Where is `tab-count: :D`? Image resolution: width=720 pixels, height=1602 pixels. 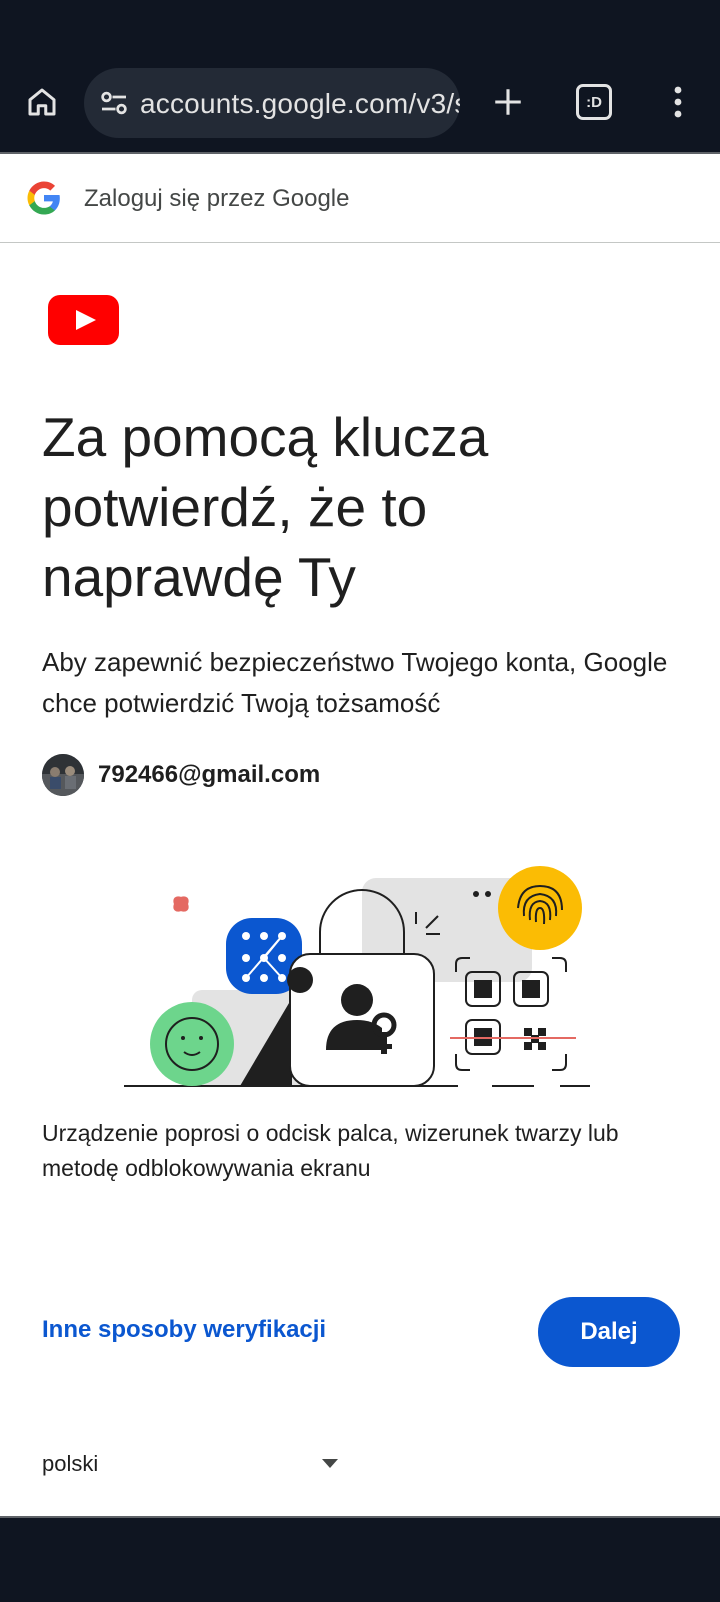 tab-count: :D is located at coordinates (594, 102).